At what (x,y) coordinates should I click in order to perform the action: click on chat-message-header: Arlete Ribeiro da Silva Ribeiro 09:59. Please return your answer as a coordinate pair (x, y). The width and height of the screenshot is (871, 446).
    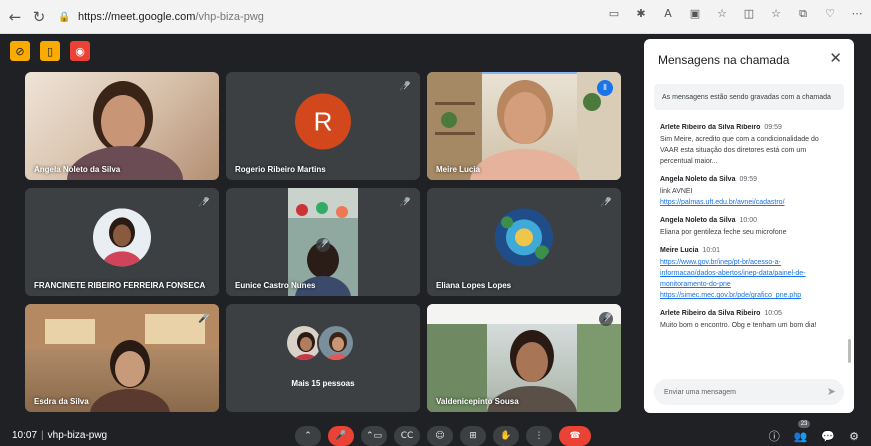
    Looking at the image, I should click on (751, 127).